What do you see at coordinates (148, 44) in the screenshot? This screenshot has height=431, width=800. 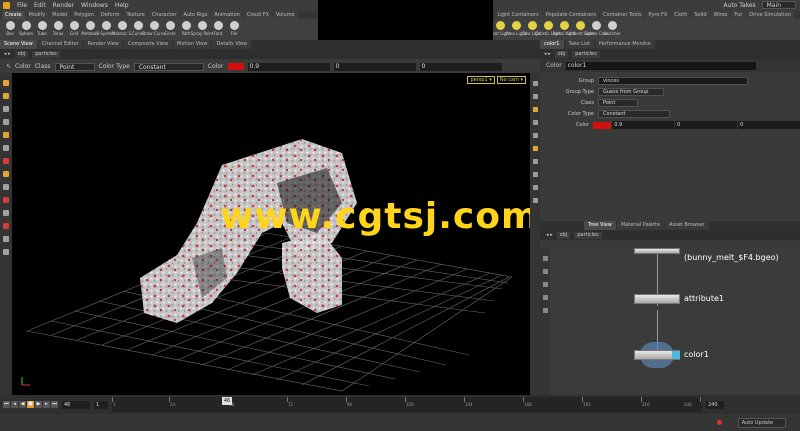 I see `tab-composite-view: Composite View` at bounding box center [148, 44].